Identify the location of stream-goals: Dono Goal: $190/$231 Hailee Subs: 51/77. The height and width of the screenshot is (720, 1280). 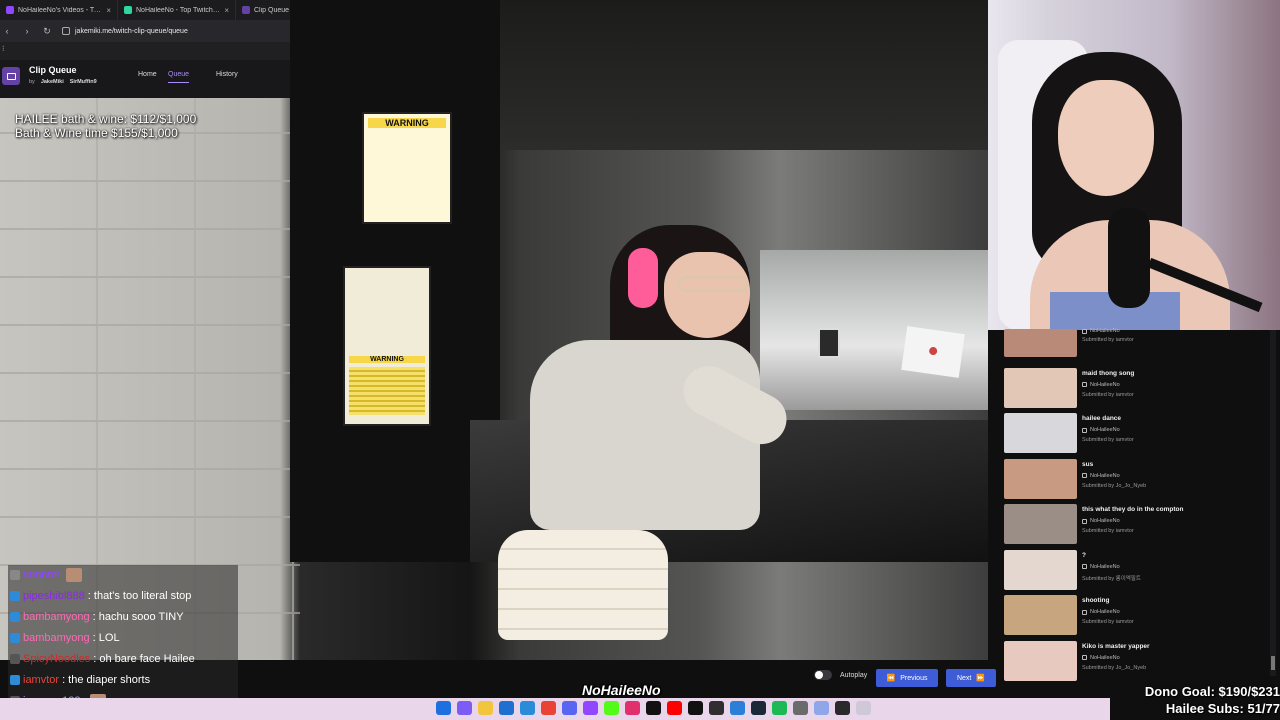
(1195, 700).